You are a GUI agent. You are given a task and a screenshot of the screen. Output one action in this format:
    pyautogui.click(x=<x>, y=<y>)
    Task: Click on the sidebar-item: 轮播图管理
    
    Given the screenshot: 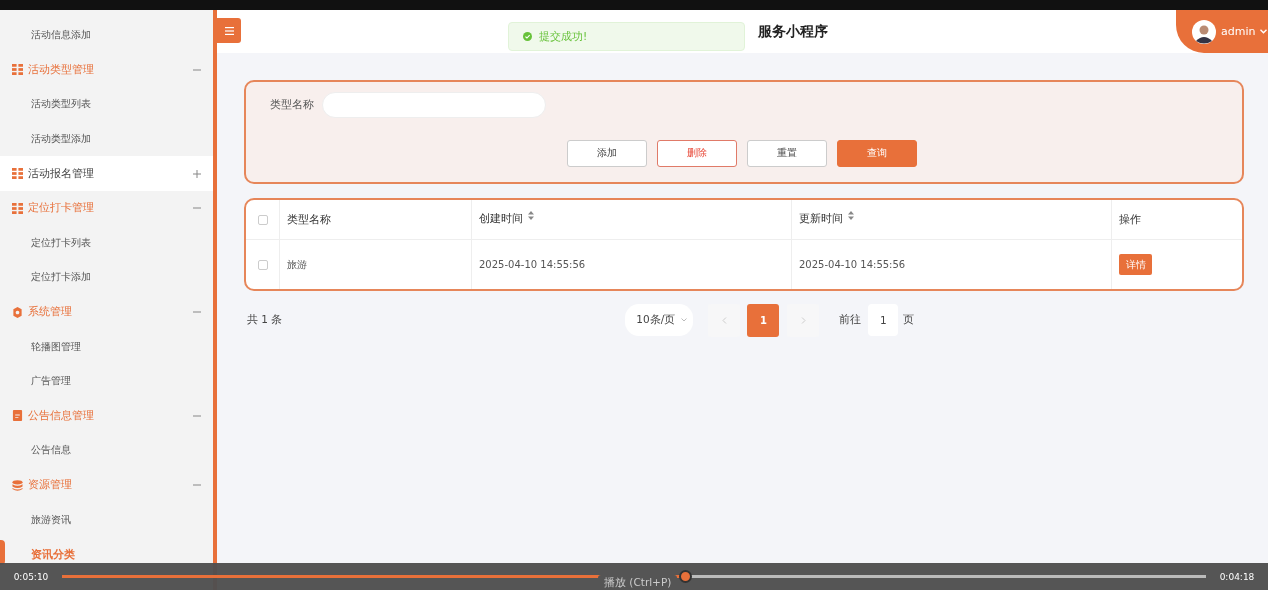 What is the action you would take?
    pyautogui.click(x=110, y=347)
    